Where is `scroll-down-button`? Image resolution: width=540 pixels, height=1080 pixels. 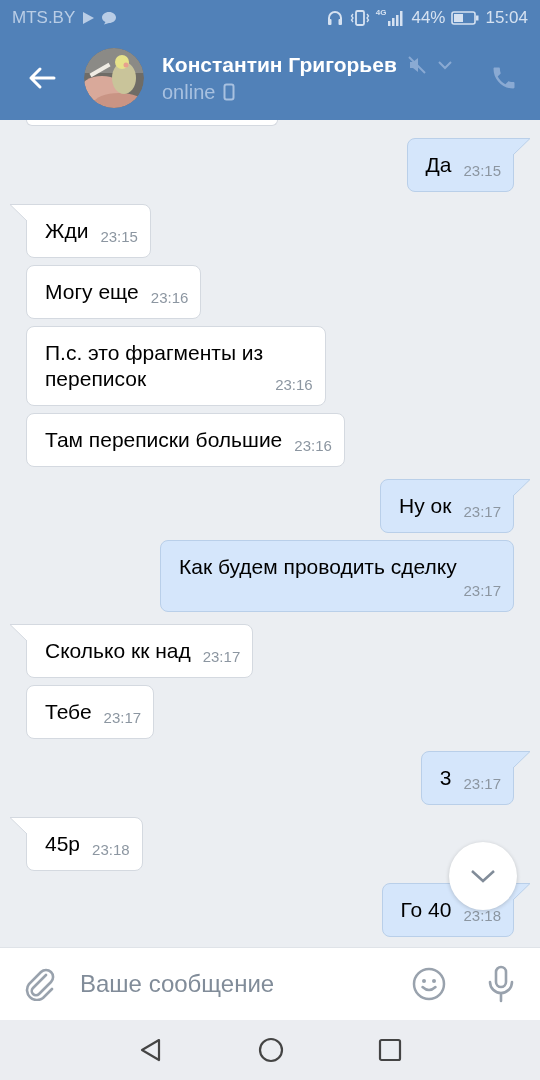
scroll-down-button is located at coordinates (483, 876).